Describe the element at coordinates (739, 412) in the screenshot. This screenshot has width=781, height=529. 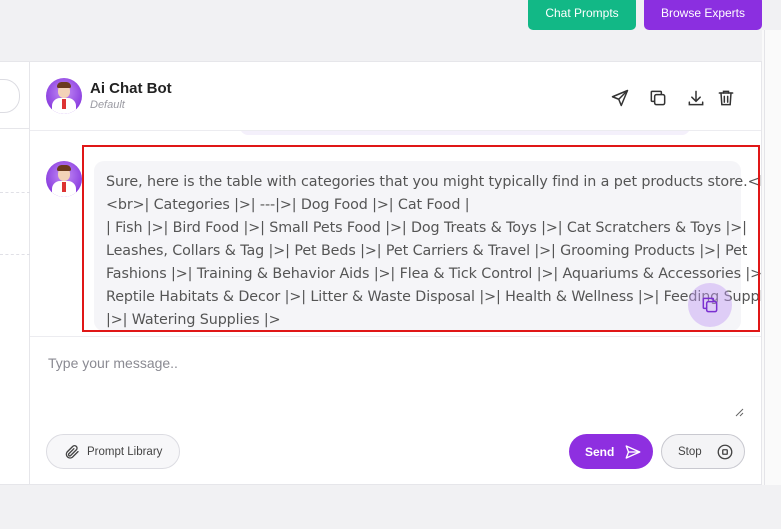
I see `resize-grip-icon` at that location.